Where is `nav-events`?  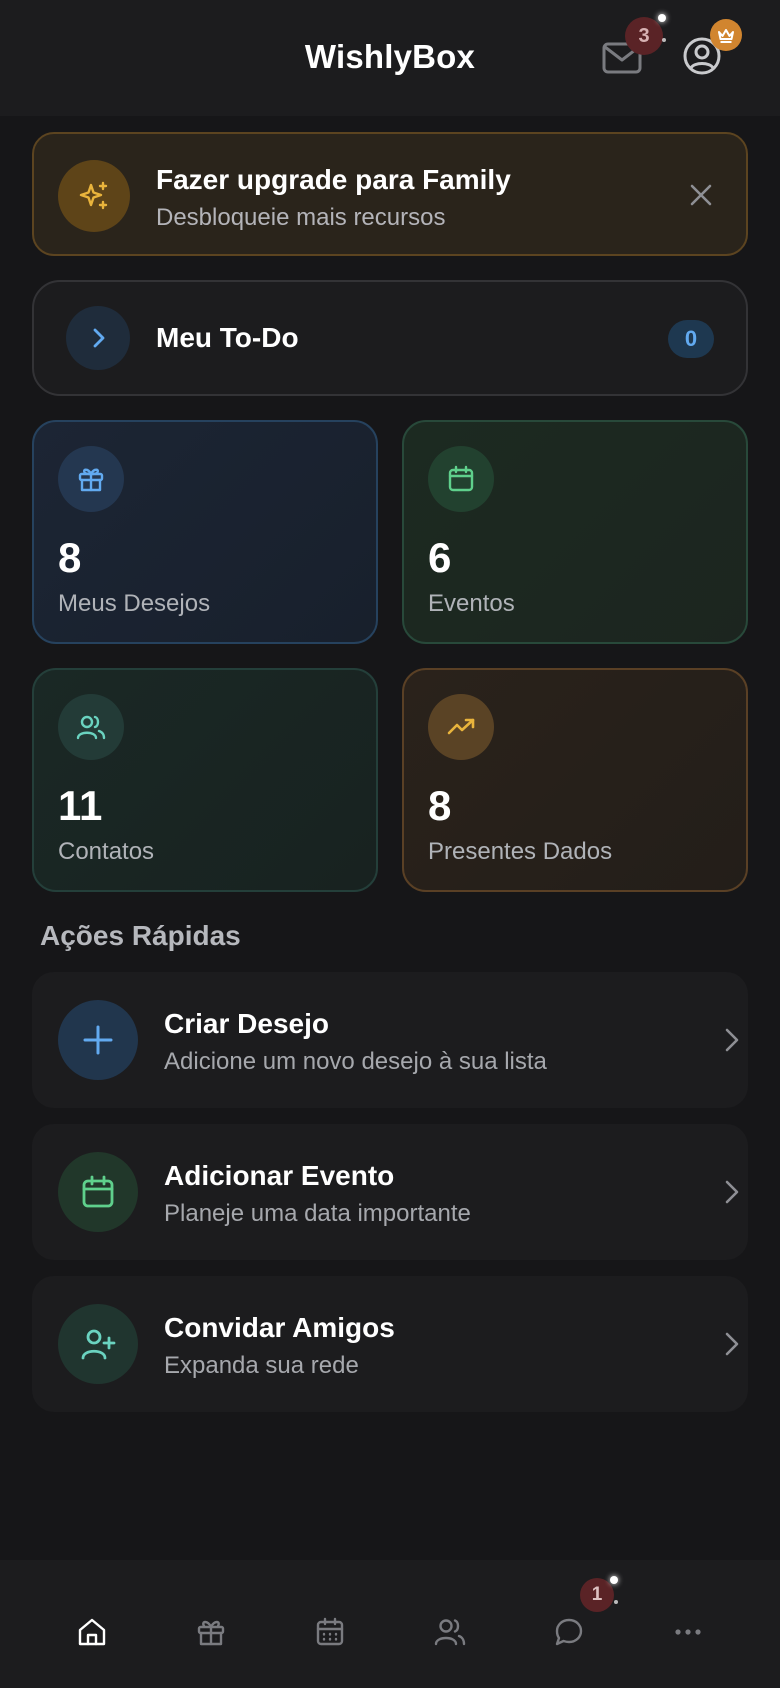
nav-events is located at coordinates (330, 1632).